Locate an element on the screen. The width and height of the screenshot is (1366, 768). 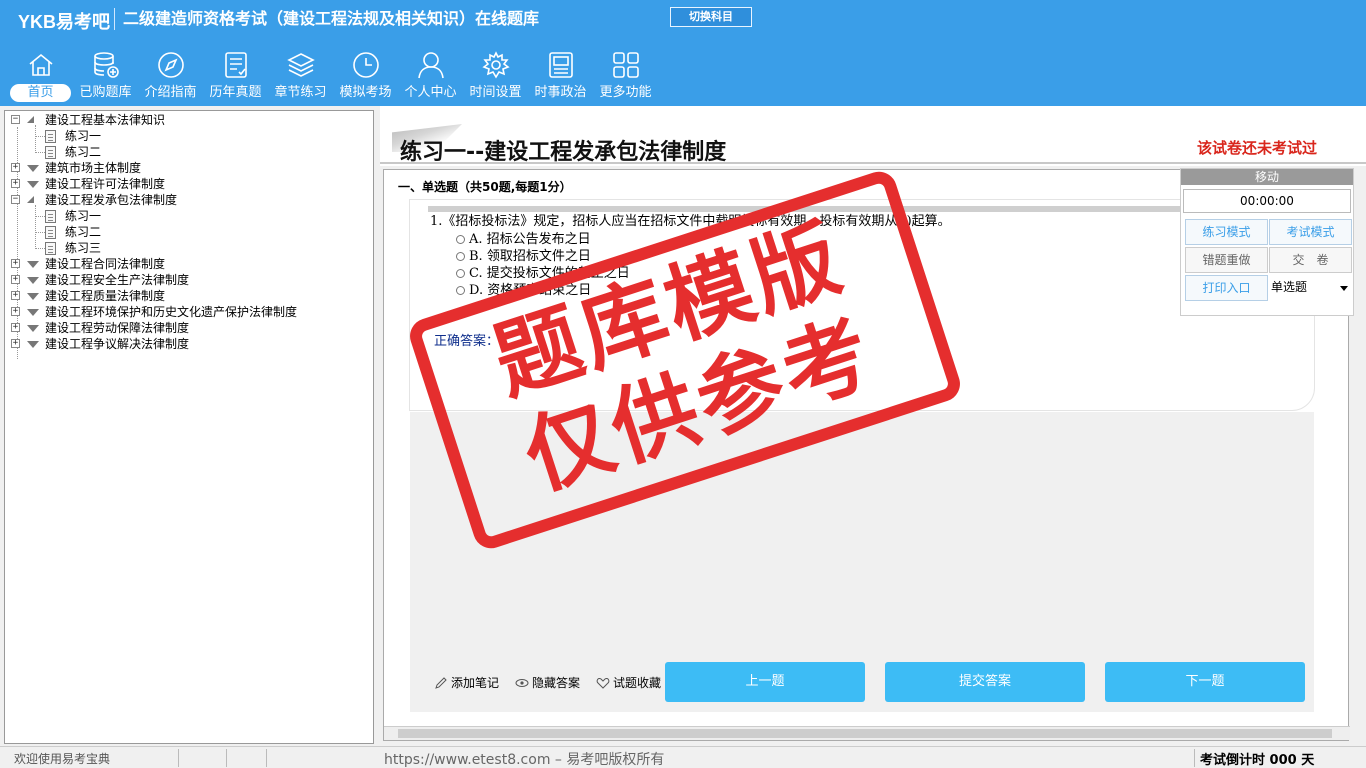
grid-icon is located at coordinates (625, 65).